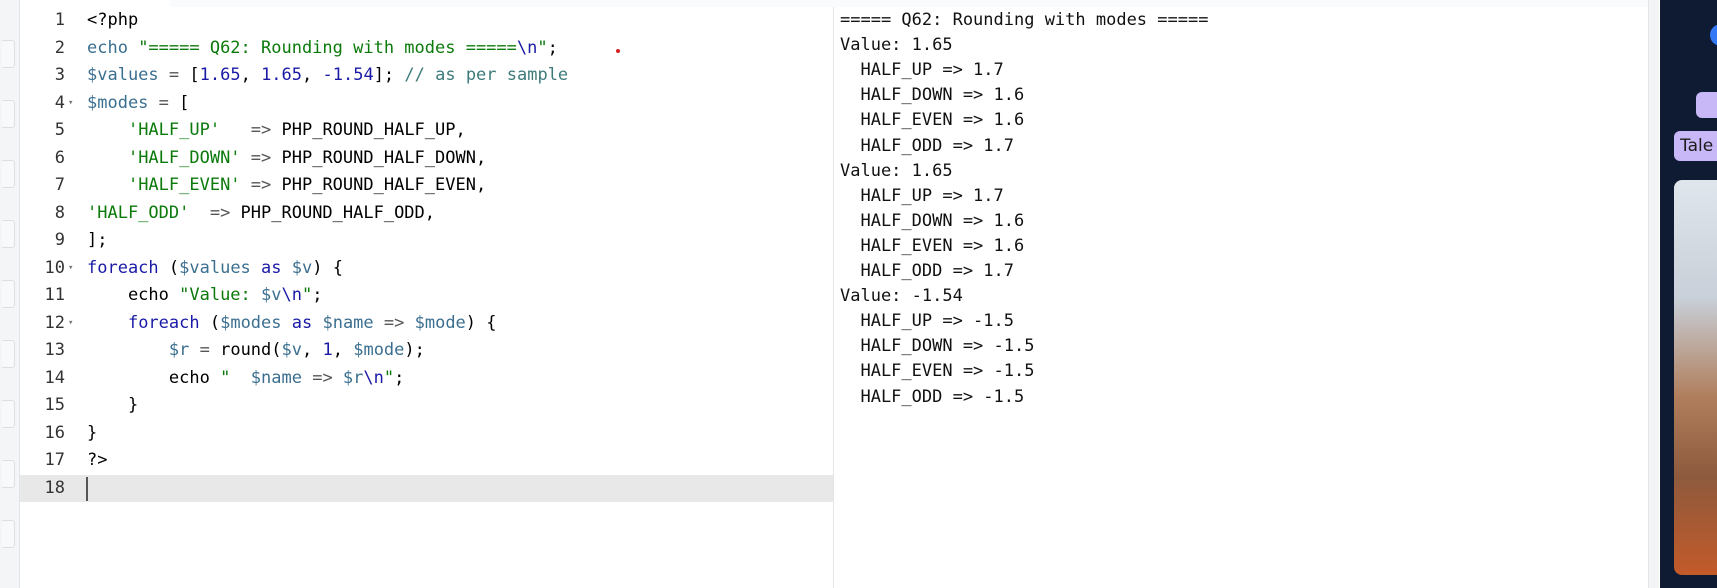 This screenshot has width=1717, height=588. I want to click on line-number: 10, so click(54, 267).